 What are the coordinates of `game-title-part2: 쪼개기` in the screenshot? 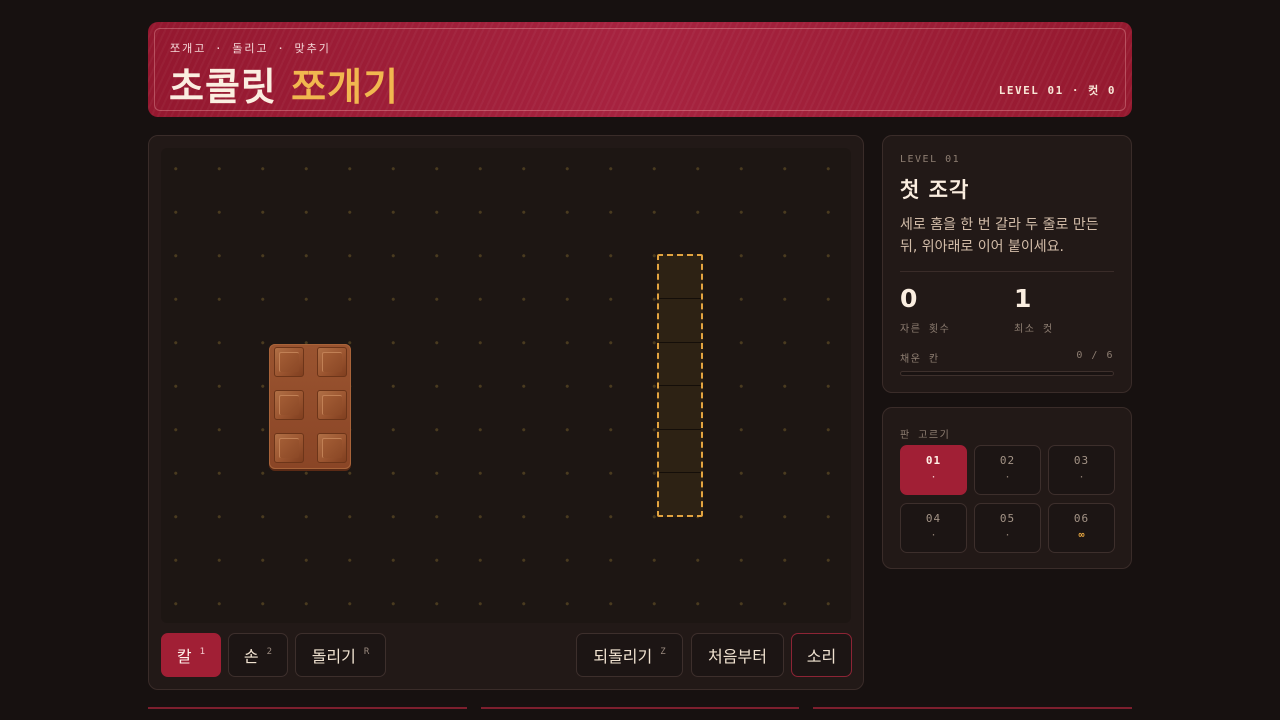 It's located at (345, 87).